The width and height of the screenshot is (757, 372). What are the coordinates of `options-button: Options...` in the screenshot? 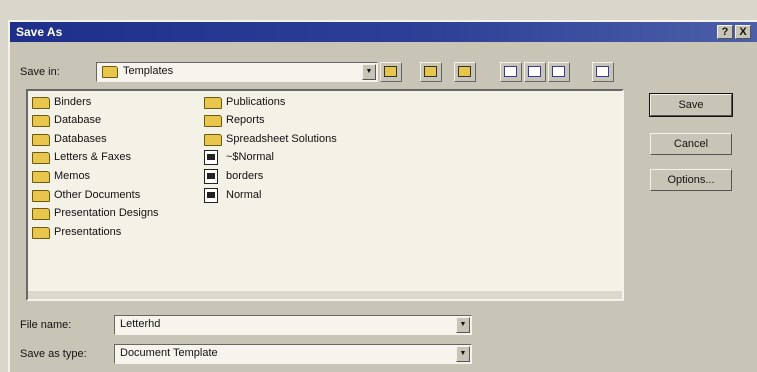 It's located at (691, 180).